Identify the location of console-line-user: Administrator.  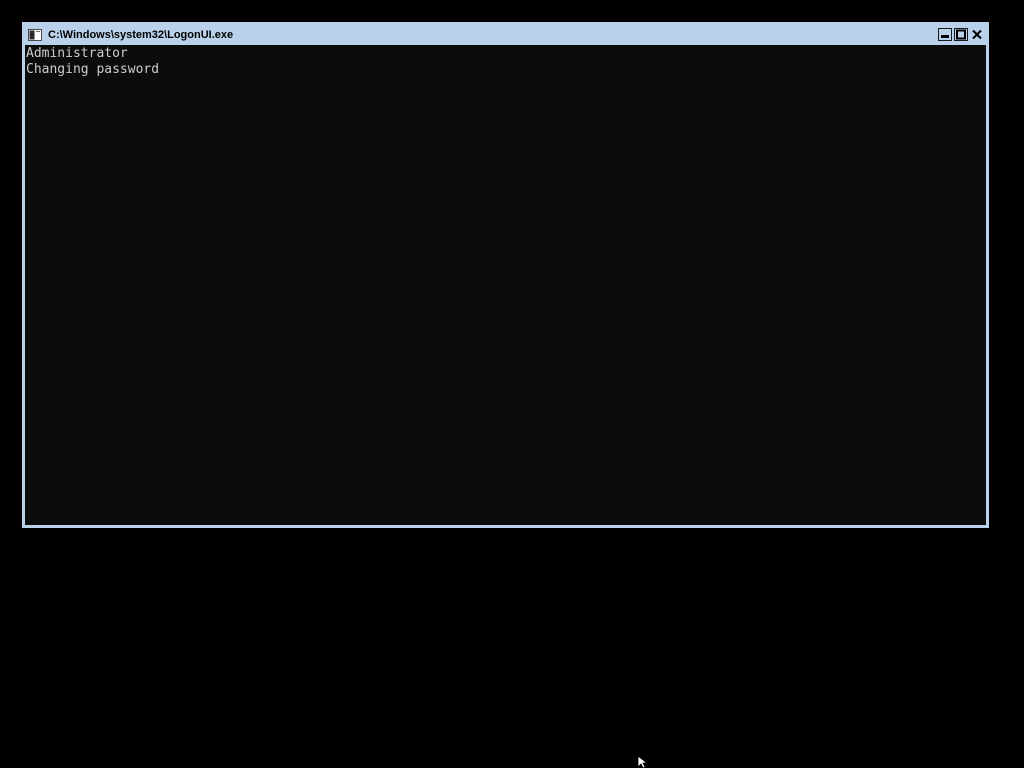
(77, 53).